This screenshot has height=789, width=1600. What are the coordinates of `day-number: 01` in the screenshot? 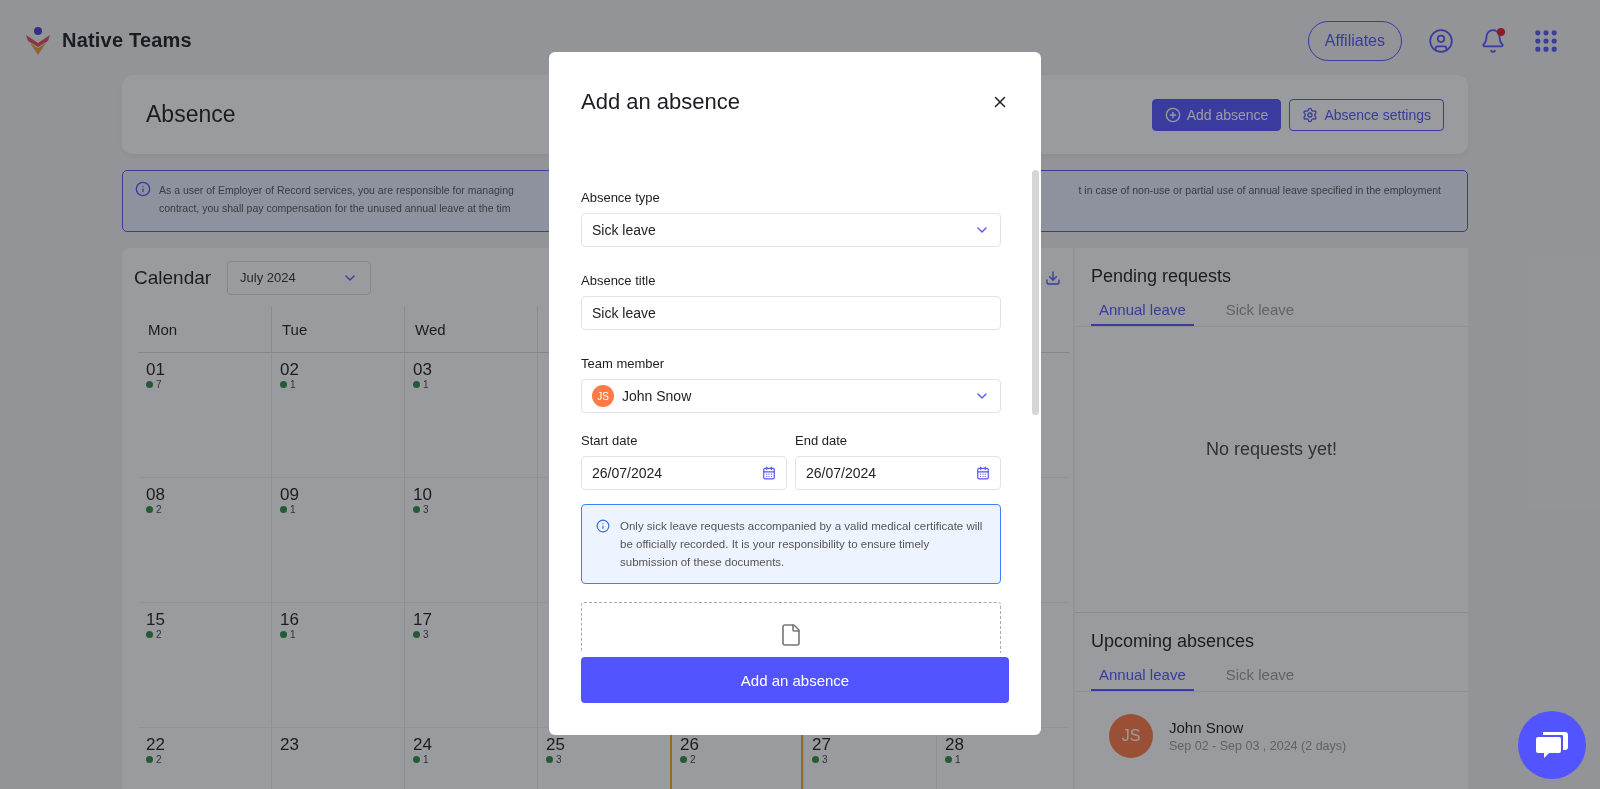 It's located at (156, 370).